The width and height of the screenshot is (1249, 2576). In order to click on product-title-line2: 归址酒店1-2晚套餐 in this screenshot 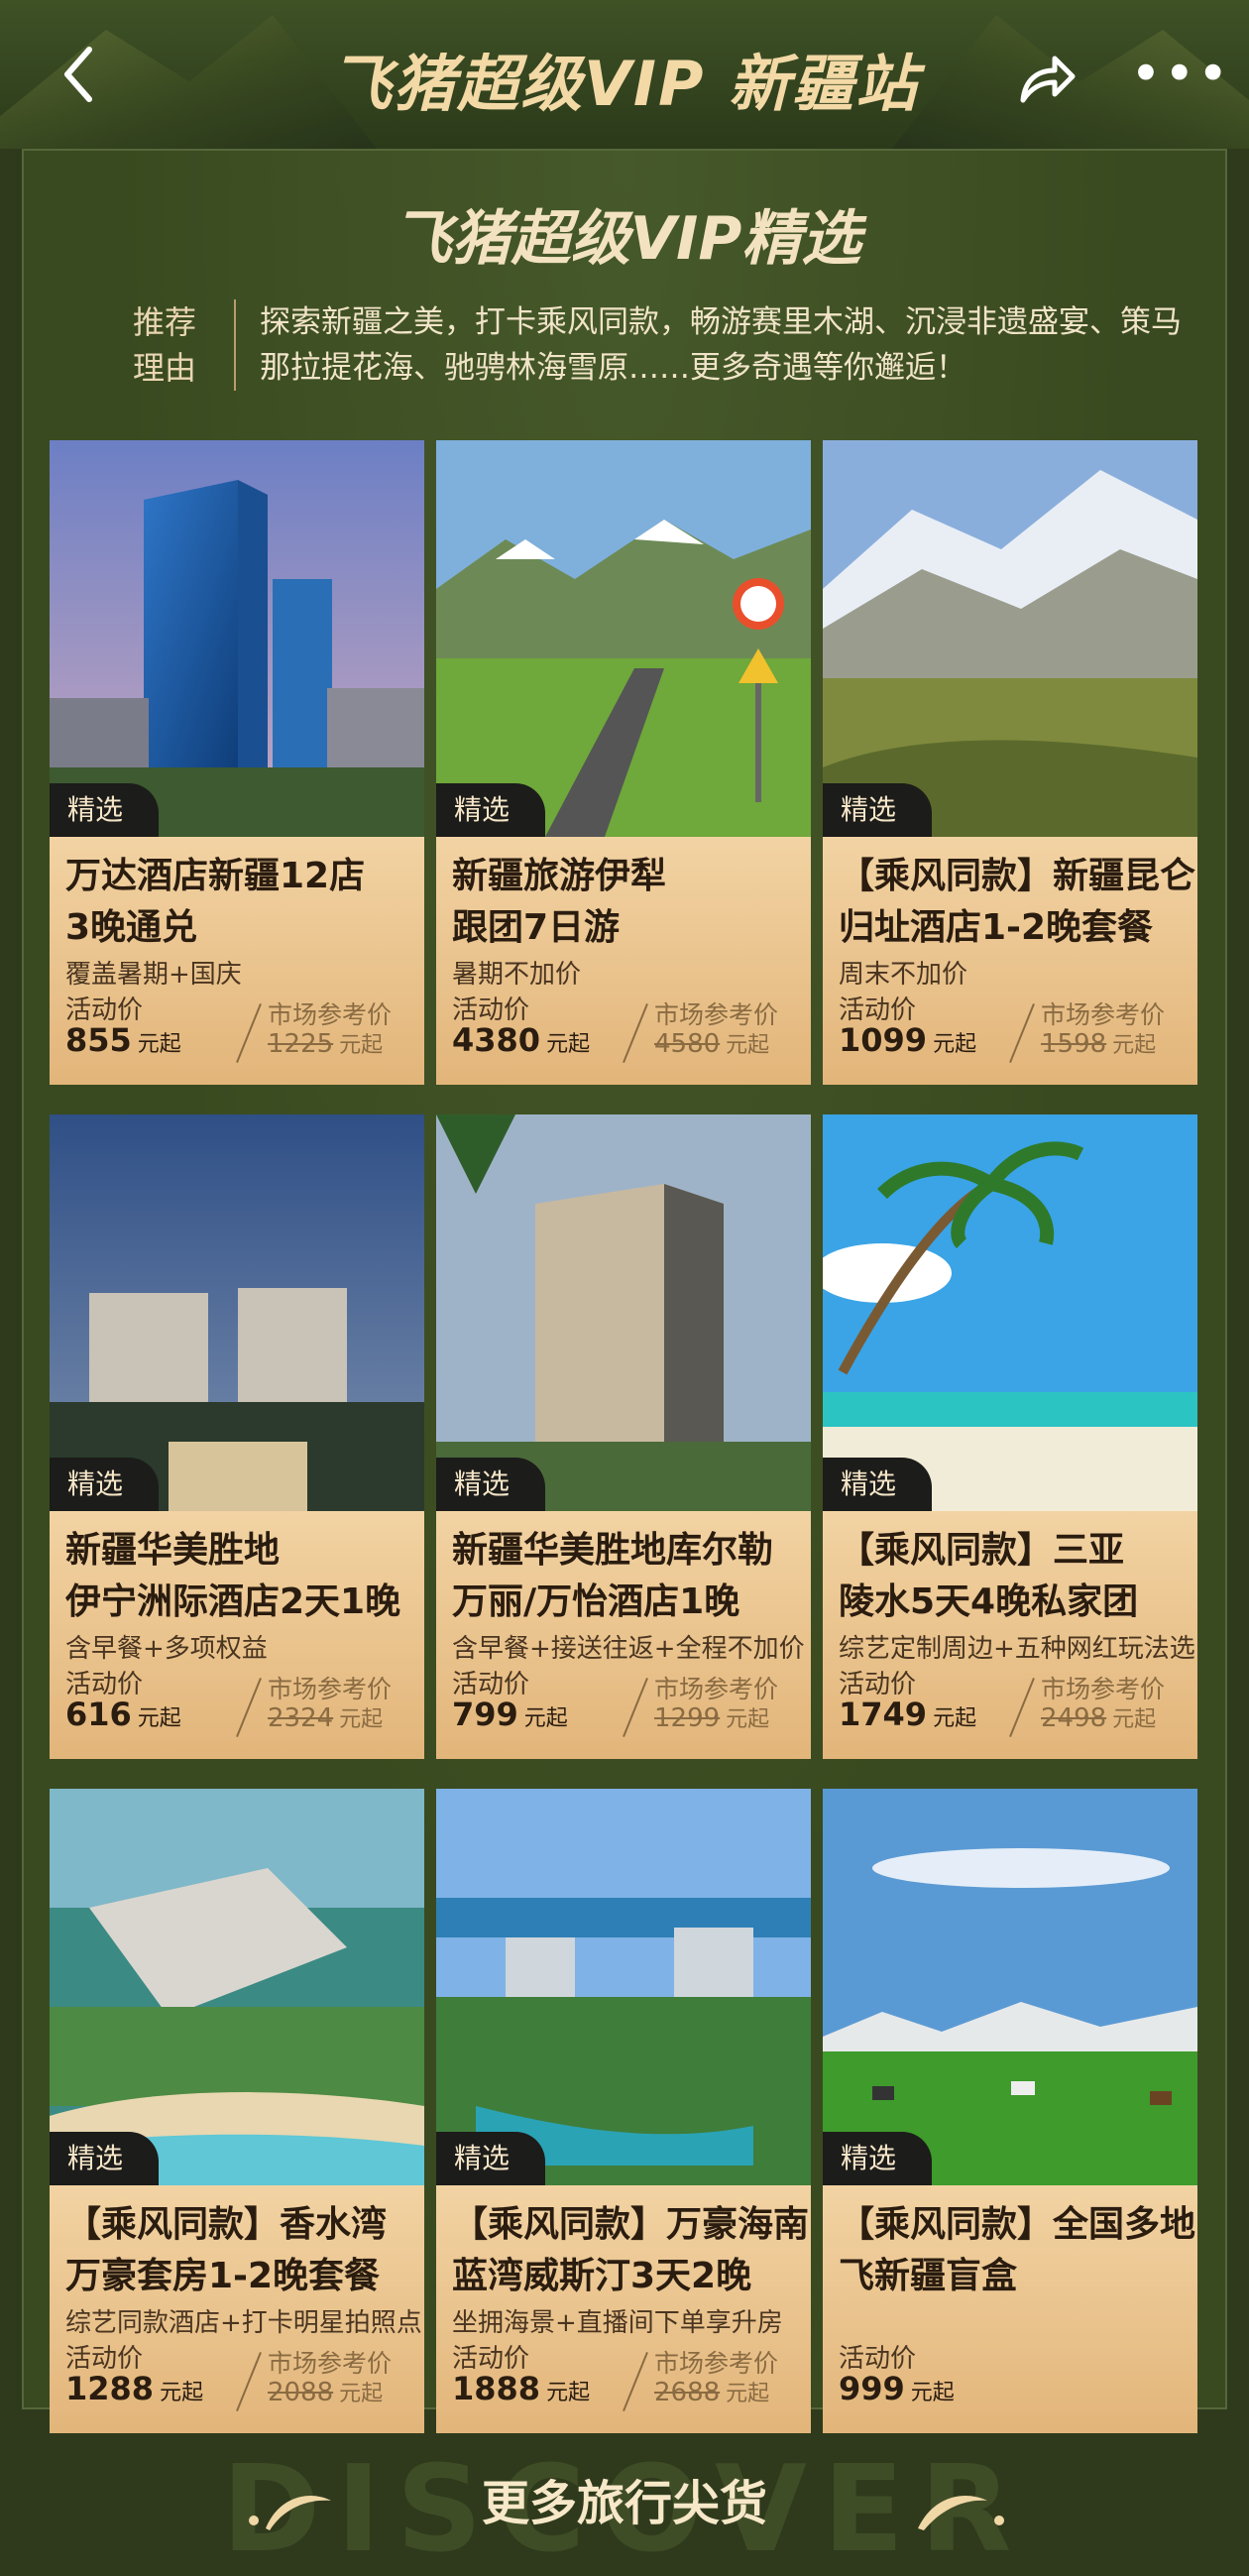, I will do `click(997, 927)`.